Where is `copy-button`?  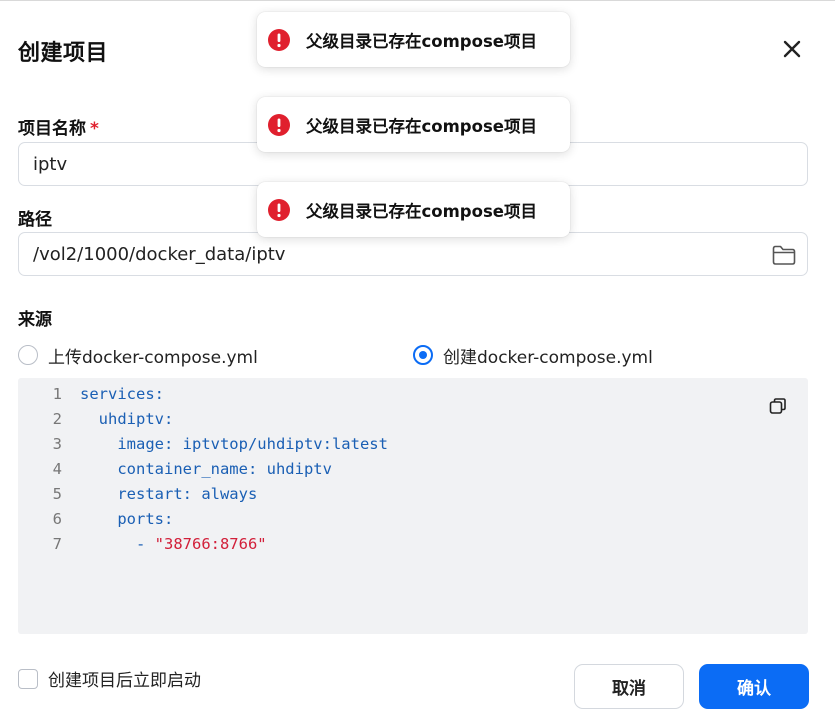
copy-button is located at coordinates (778, 406).